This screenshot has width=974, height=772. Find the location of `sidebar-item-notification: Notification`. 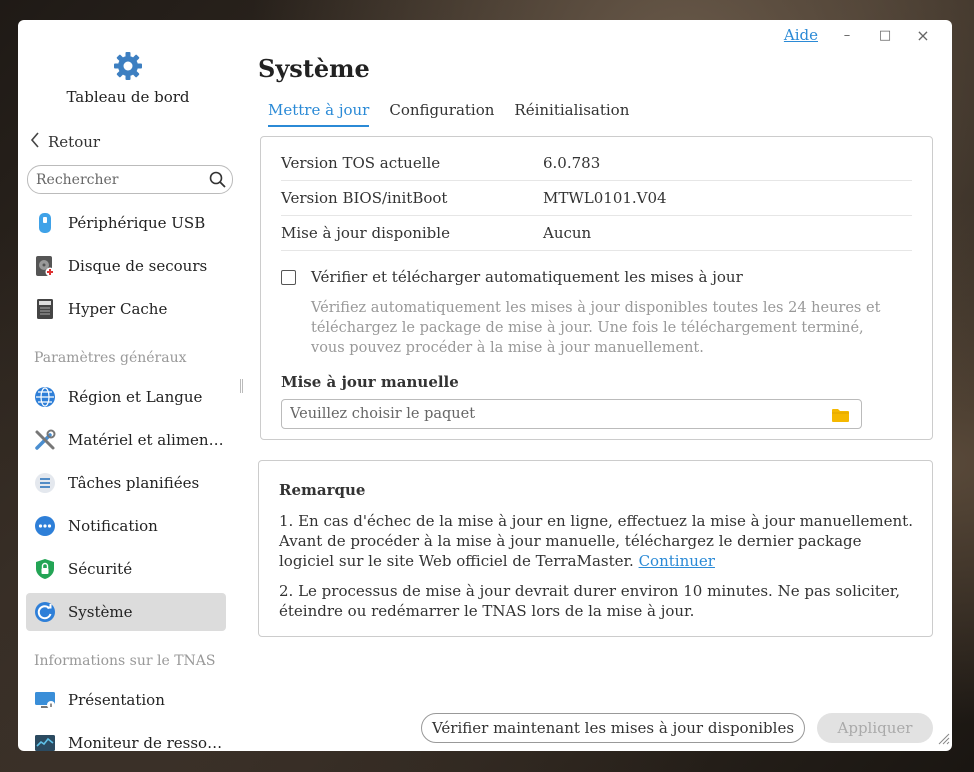

sidebar-item-notification: Notification is located at coordinates (126, 526).